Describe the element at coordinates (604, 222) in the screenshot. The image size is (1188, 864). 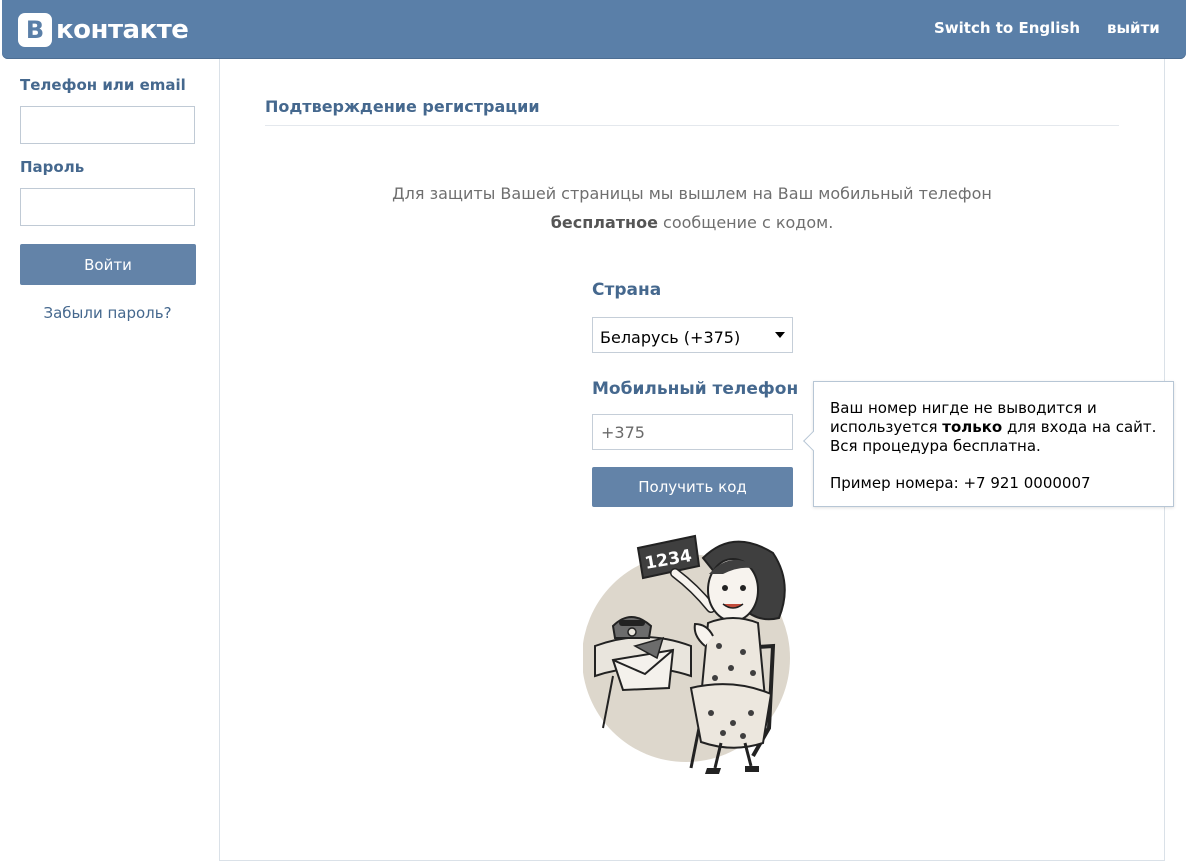
I see `intro-bold: бесплатное` at that location.